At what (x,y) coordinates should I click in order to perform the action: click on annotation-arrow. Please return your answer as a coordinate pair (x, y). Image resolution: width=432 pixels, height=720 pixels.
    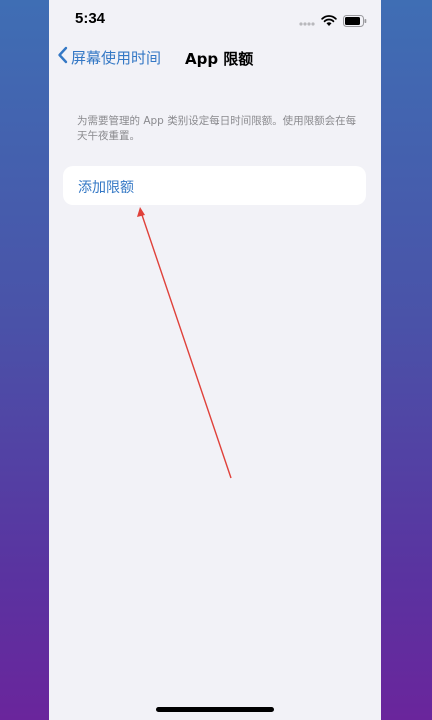
    Looking at the image, I should click on (184, 343).